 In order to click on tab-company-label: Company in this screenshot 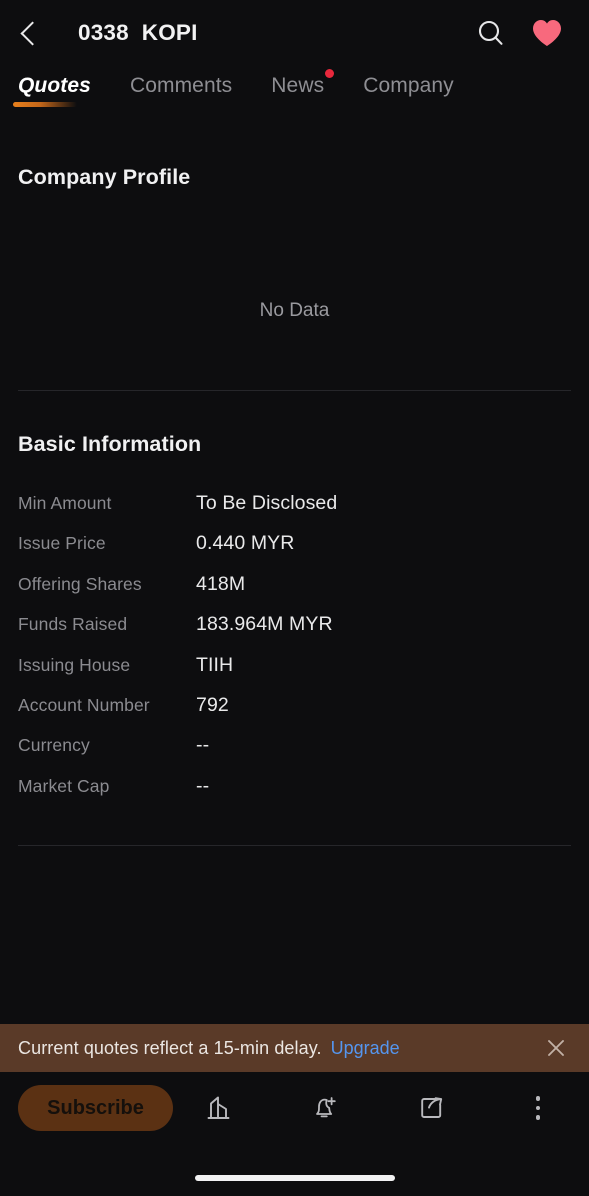, I will do `click(408, 85)`.